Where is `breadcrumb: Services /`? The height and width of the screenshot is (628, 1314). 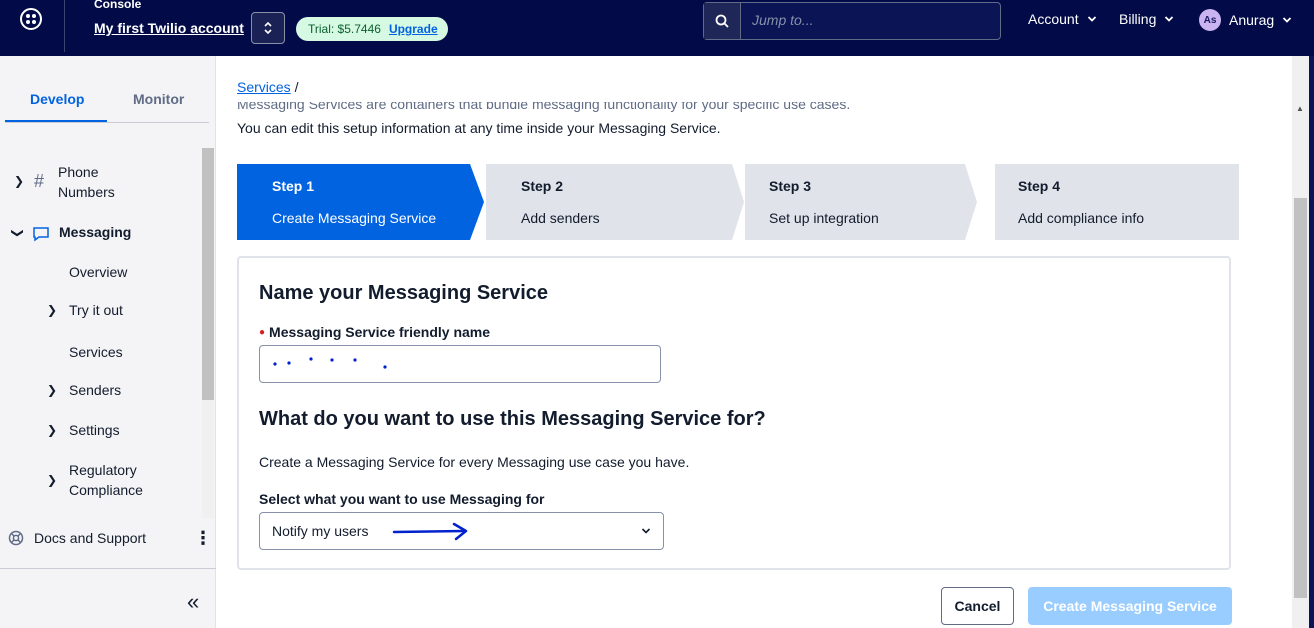 breadcrumb: Services / is located at coordinates (267, 87).